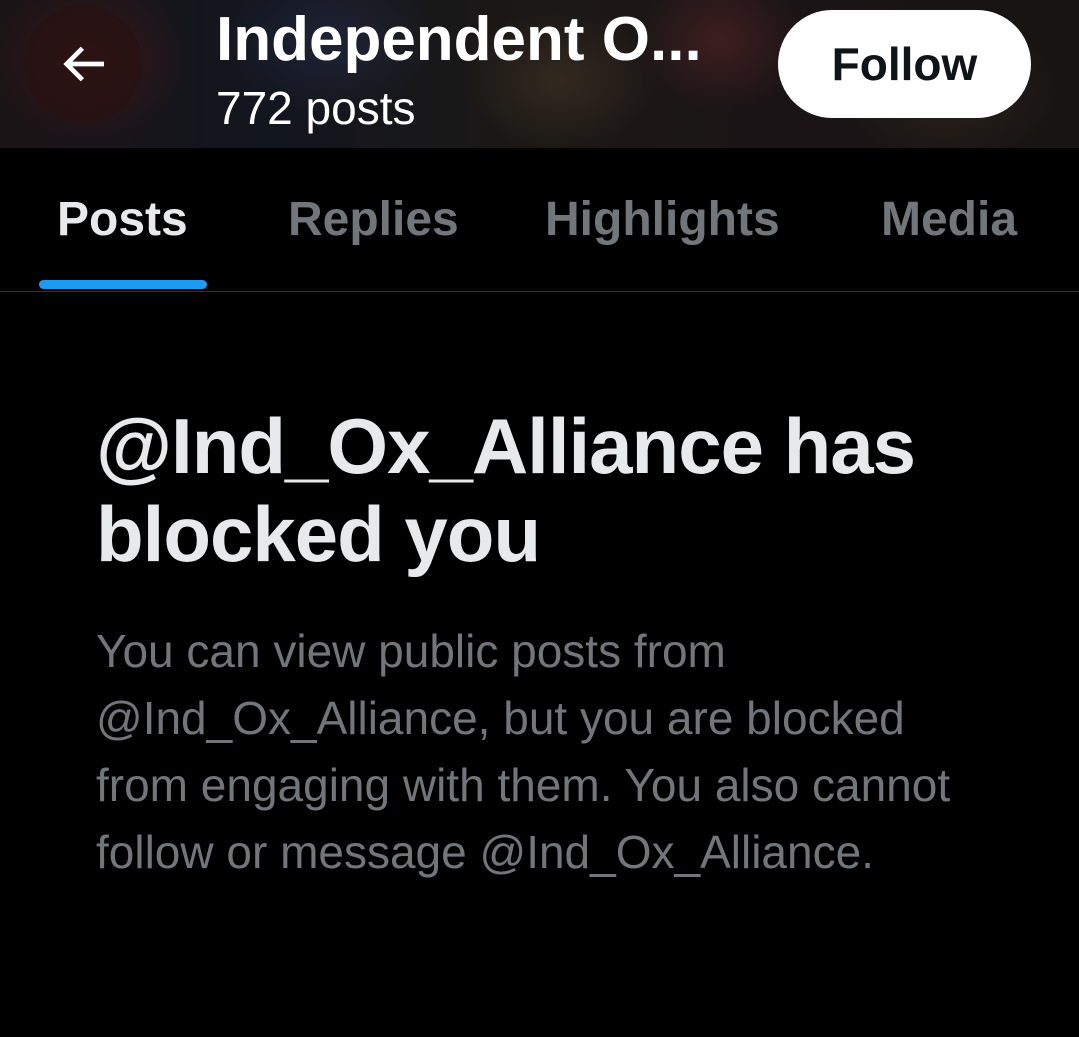 This screenshot has width=1079, height=1037. Describe the element at coordinates (904, 64) in the screenshot. I see `follow-button: Follow` at that location.